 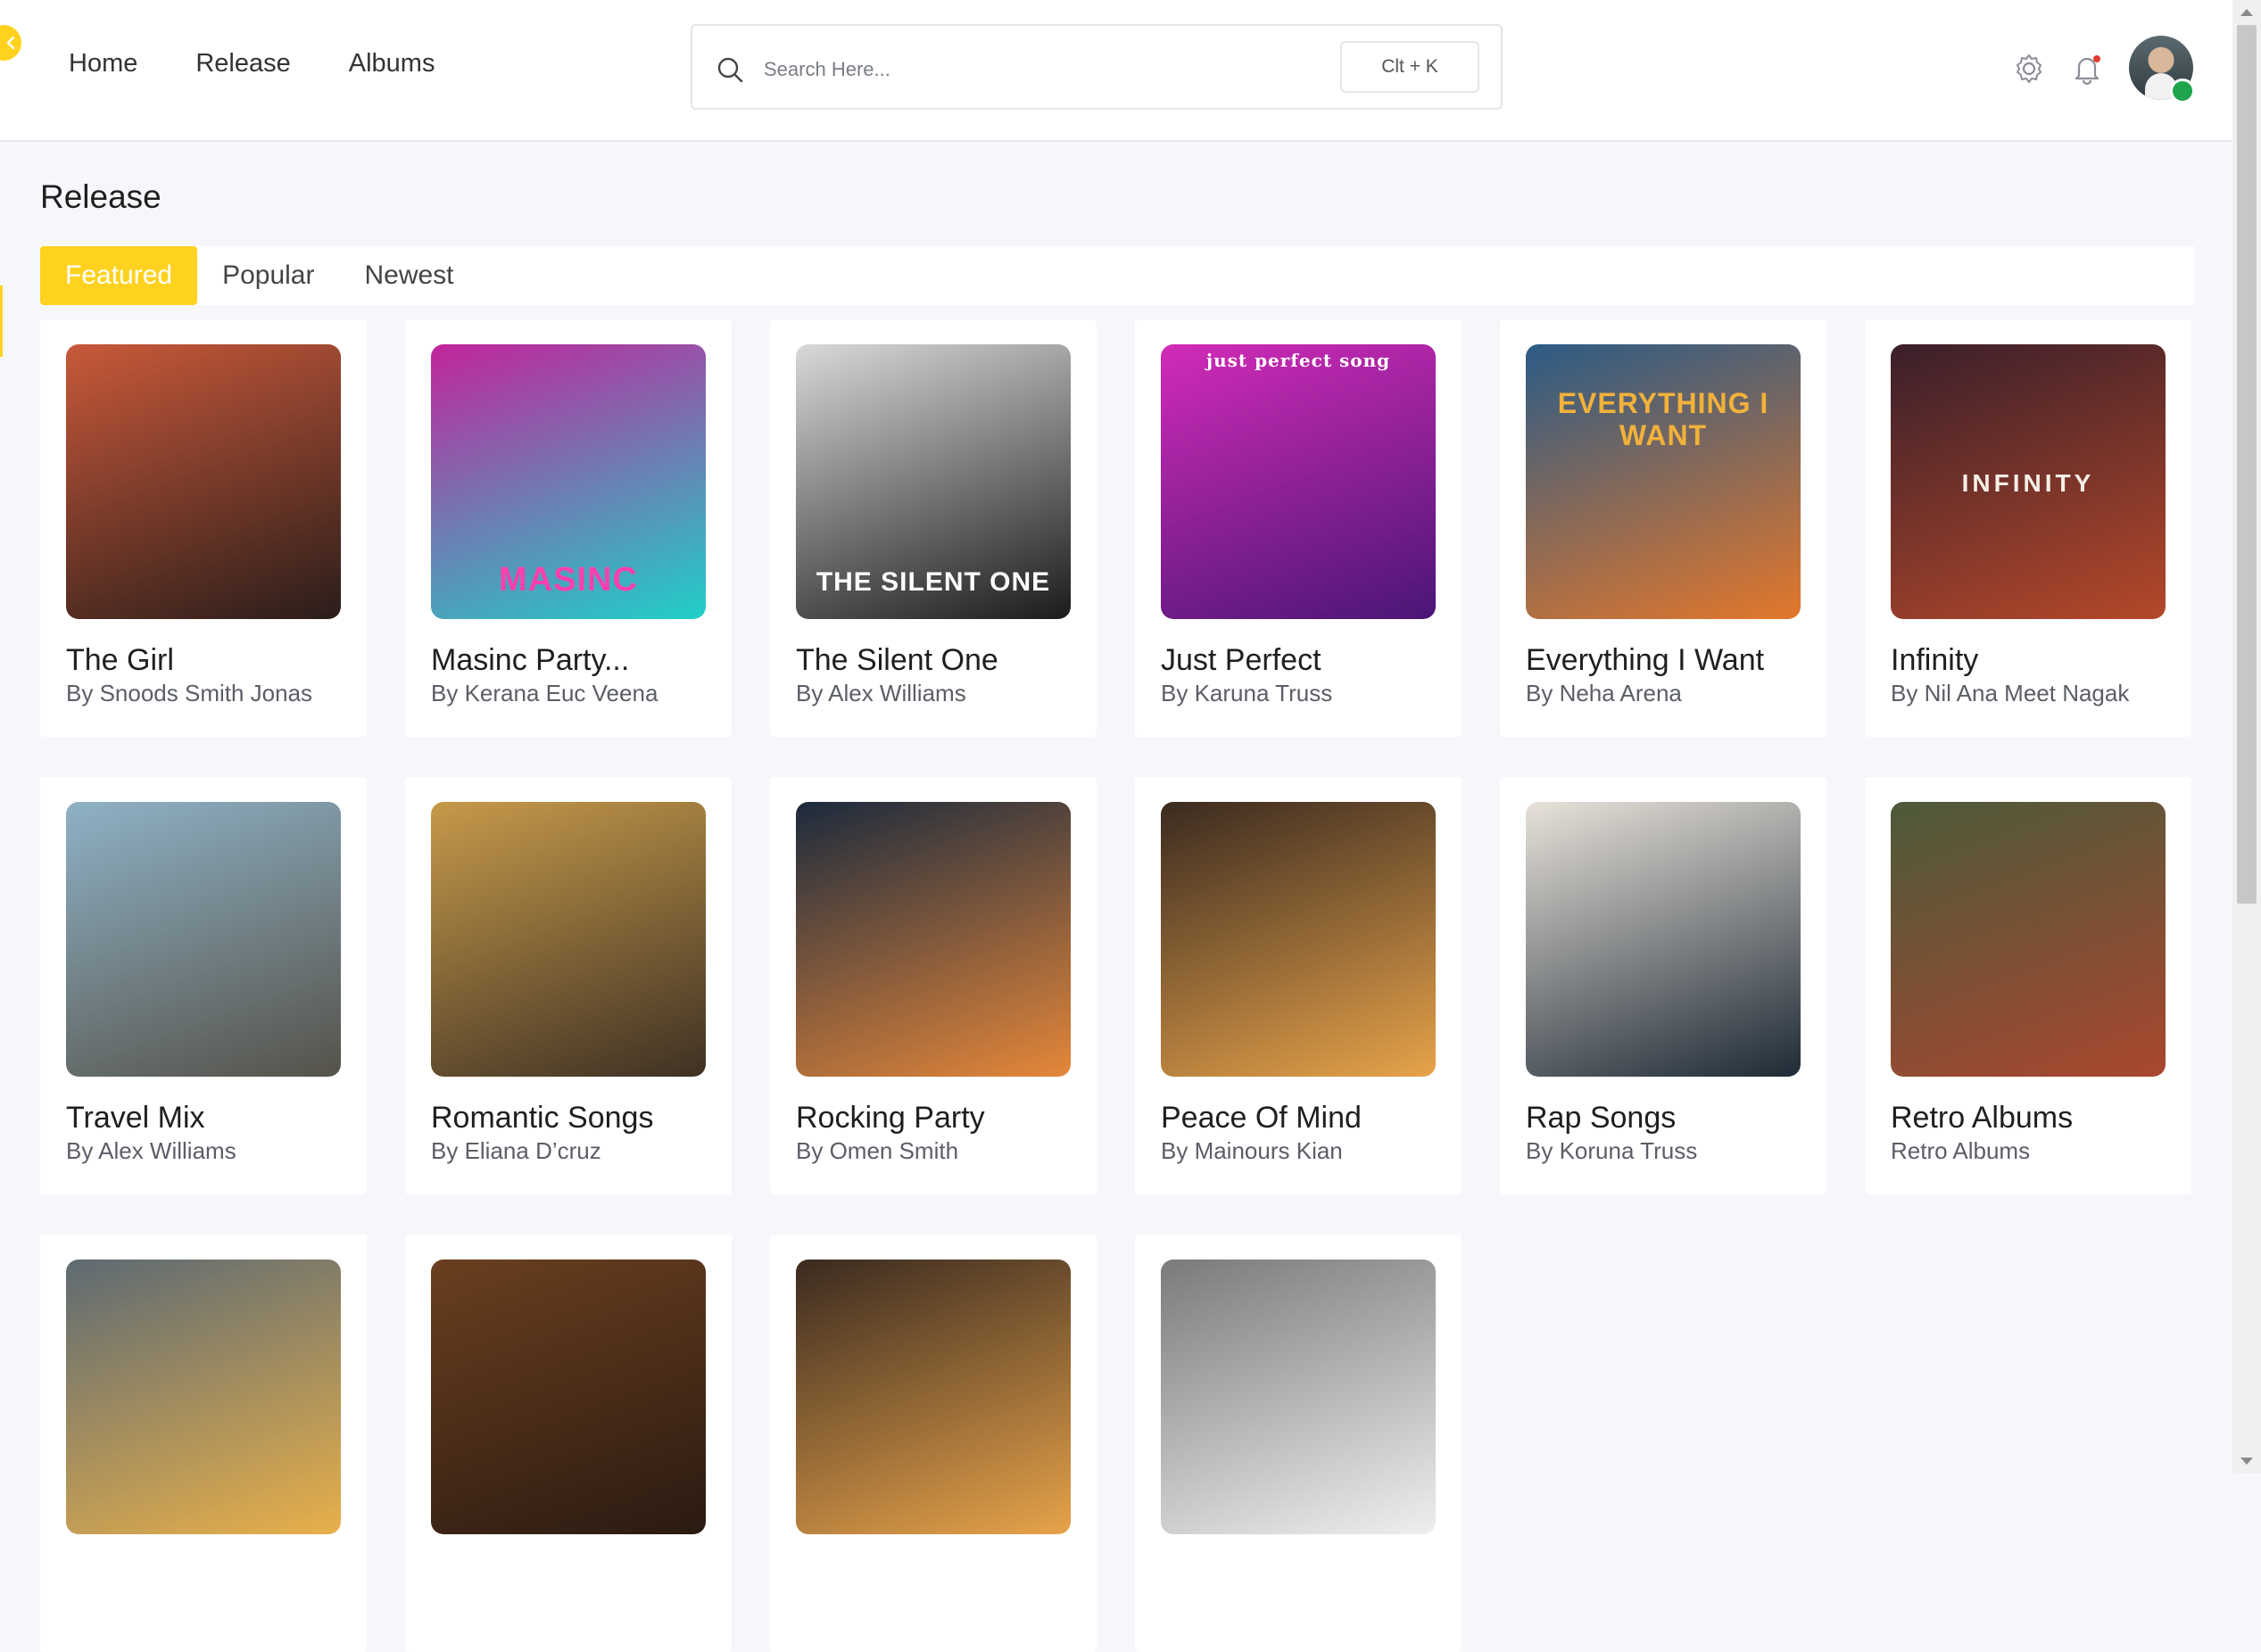 I want to click on album-card: Romantic Songs By Eliana D’cruz, so click(x=568, y=985).